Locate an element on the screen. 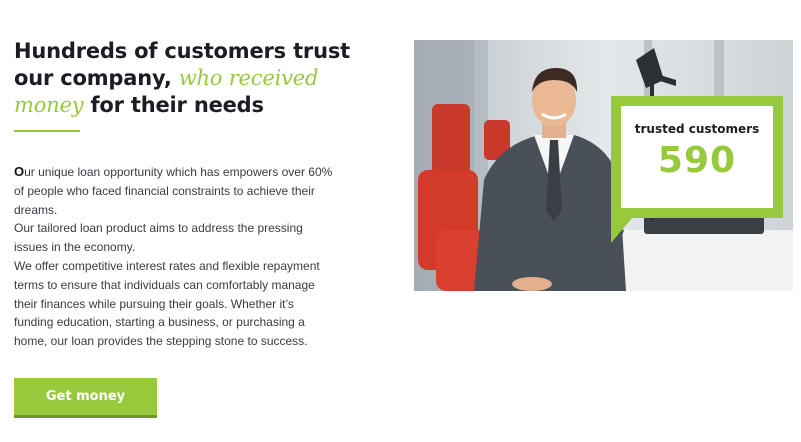  stat-callout-inner: trusted customers 590 is located at coordinates (697, 157).